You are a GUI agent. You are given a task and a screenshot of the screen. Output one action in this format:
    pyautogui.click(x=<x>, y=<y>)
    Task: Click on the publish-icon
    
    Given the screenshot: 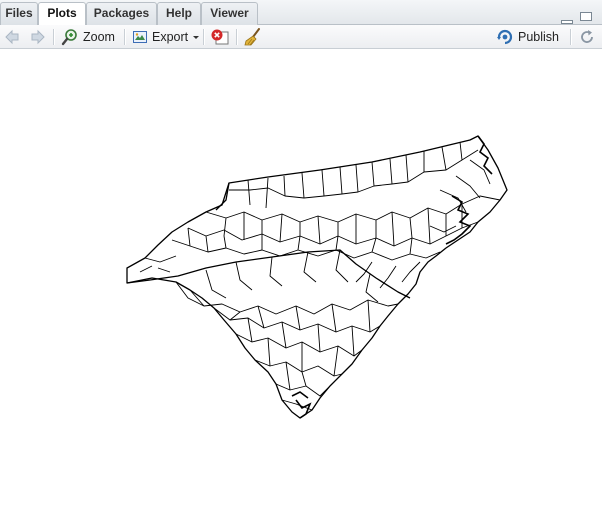 What is the action you would take?
    pyautogui.click(x=505, y=37)
    